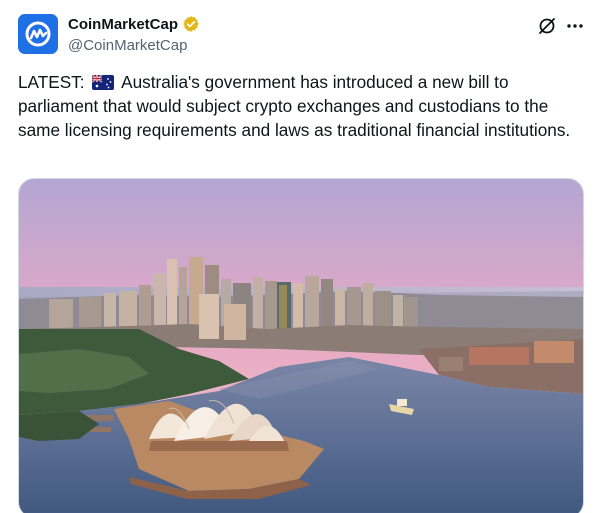 Image resolution: width=601 pixels, height=513 pixels. What do you see at coordinates (127, 45) in the screenshot?
I see `account-handle: @CoinMarketCap` at bounding box center [127, 45].